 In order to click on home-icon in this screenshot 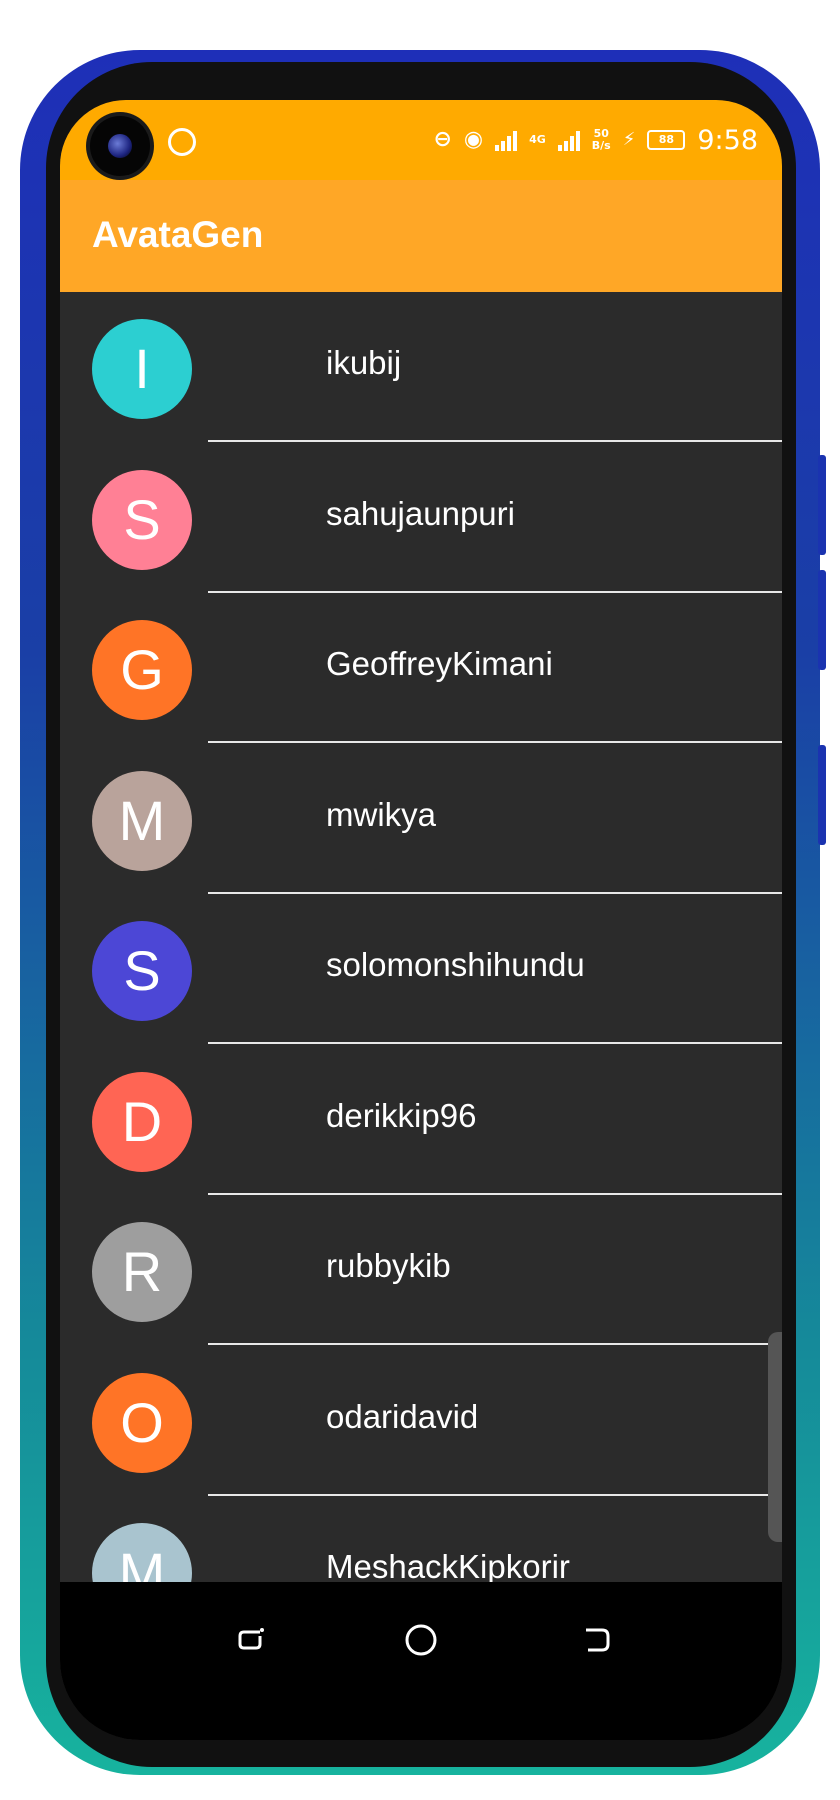, I will do `click(421, 1640)`.